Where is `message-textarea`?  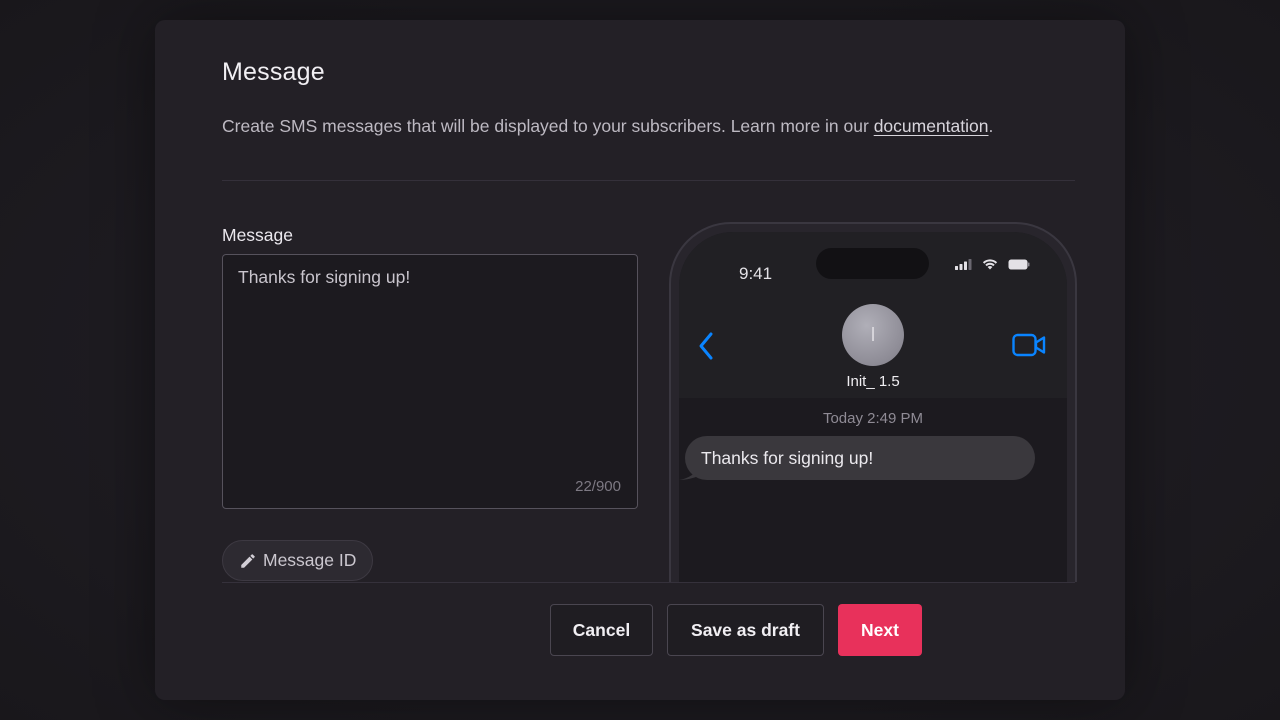
message-textarea is located at coordinates (430, 381).